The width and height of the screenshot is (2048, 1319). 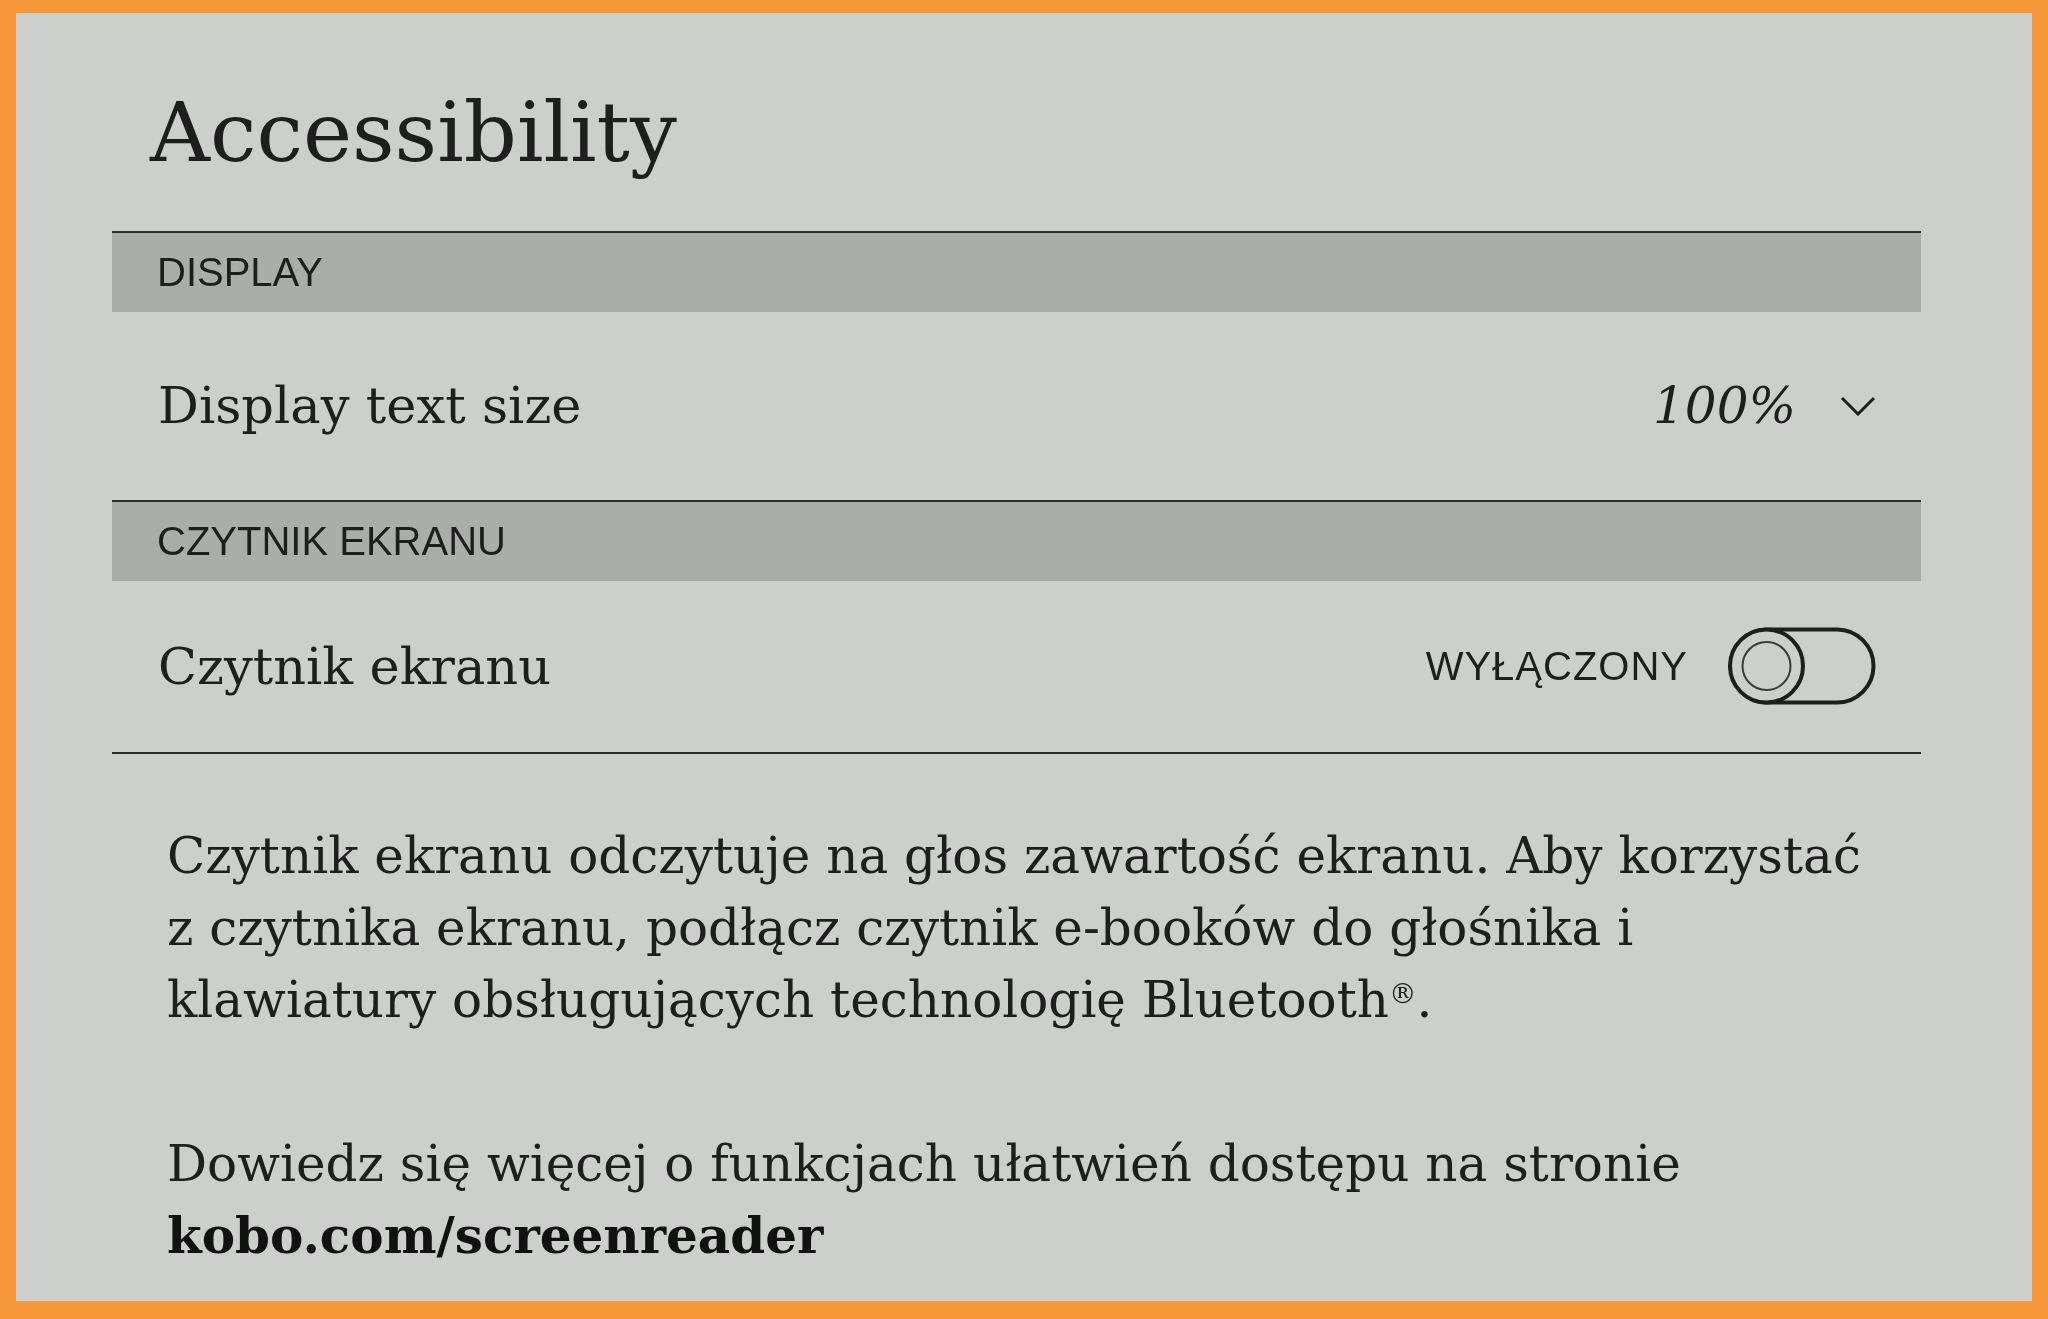 I want to click on setting-label: Czytnik ekranu, so click(x=355, y=666).